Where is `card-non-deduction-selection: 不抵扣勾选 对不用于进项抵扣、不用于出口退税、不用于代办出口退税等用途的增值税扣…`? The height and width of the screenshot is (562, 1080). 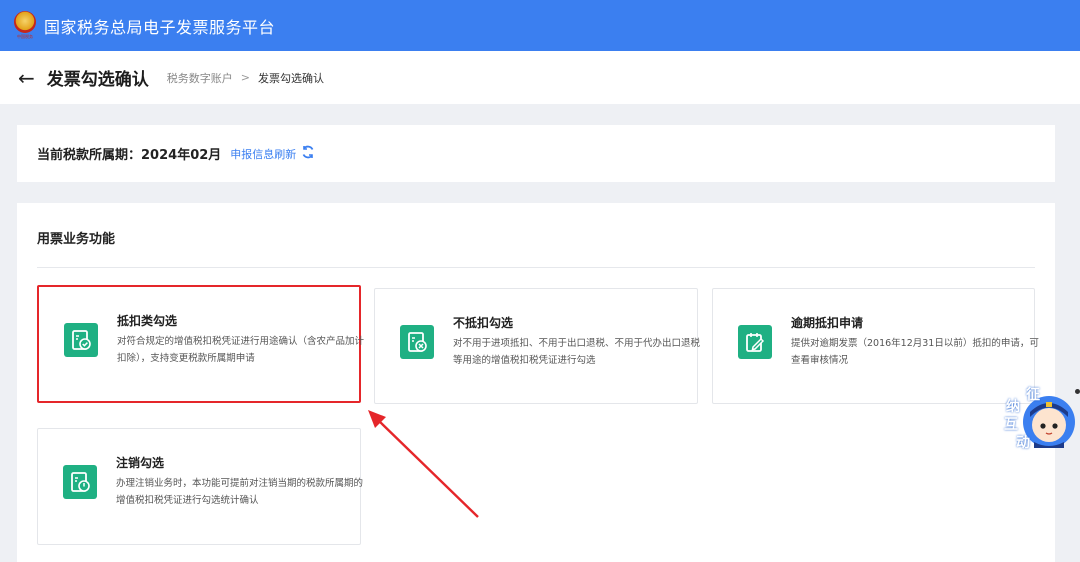
card-non-deduction-selection: 不抵扣勾选 对不用于进项抵扣、不用于出口退税、不用于代办出口退税等用途的增值税扣… is located at coordinates (537, 346).